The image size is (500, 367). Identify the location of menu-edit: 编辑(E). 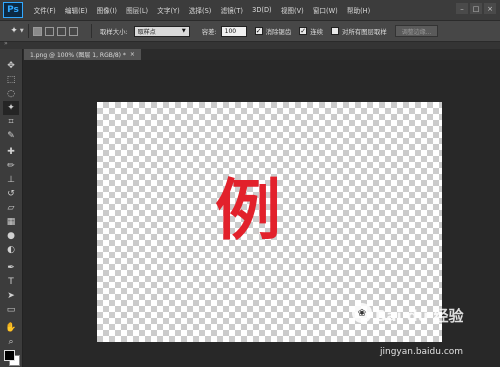
(76, 10).